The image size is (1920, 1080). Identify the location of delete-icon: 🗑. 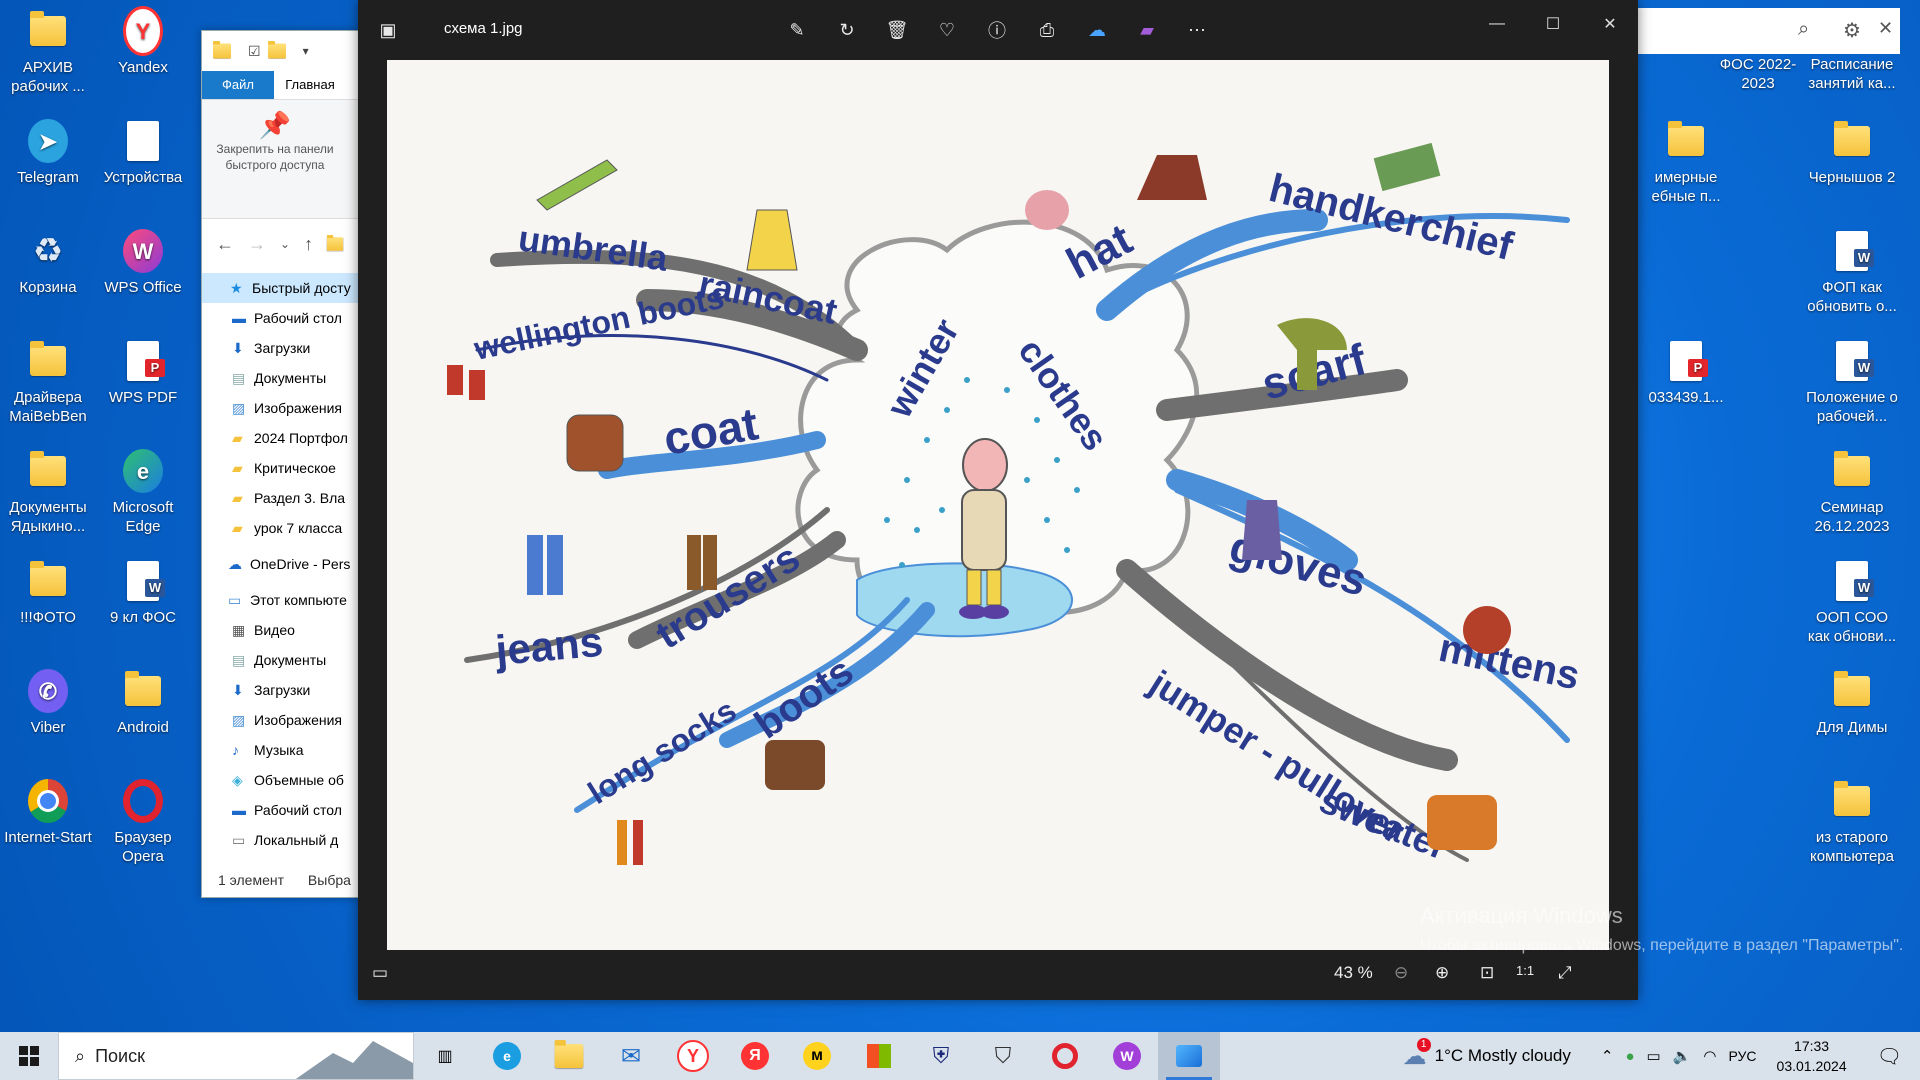
(897, 30).